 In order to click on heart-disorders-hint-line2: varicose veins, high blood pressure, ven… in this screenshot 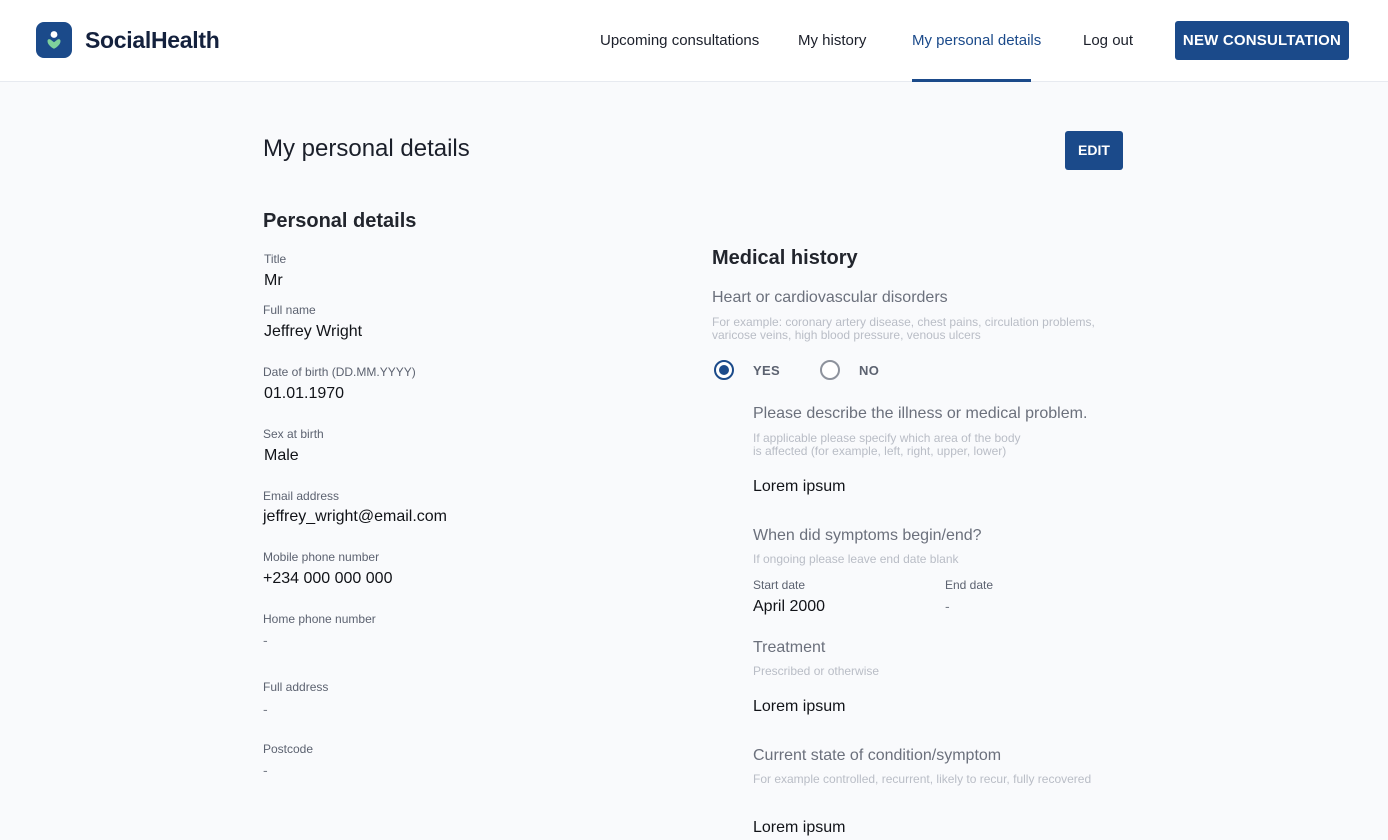, I will do `click(846, 335)`.